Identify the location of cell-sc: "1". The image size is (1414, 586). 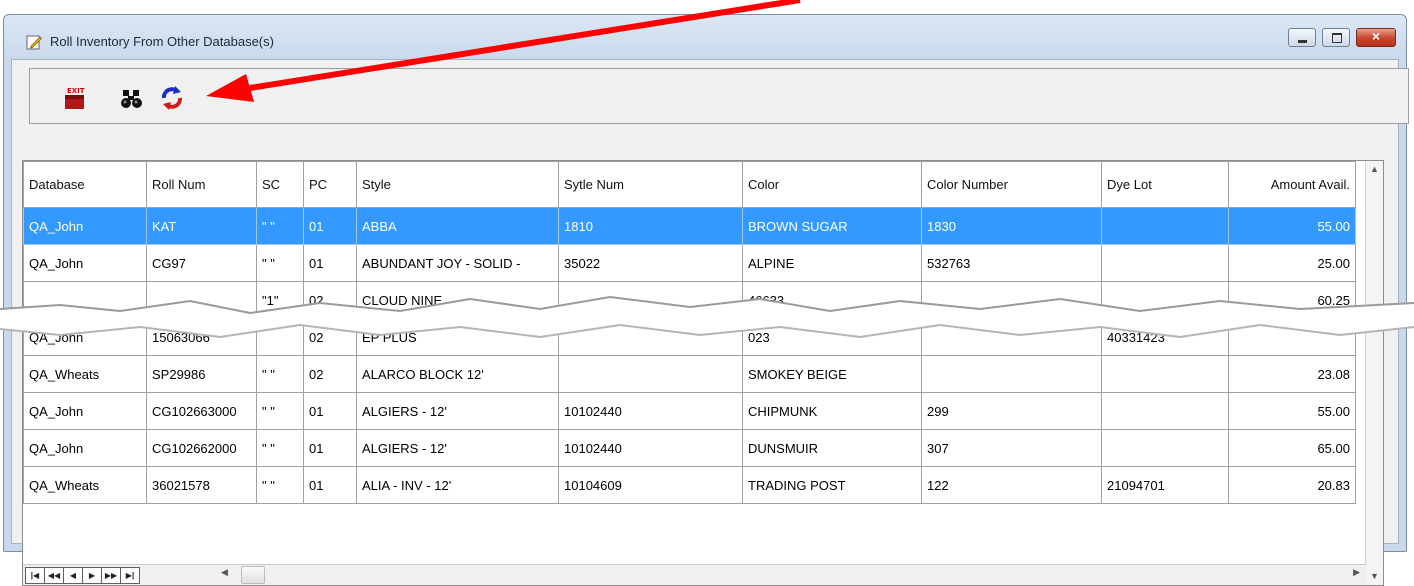
(280, 300).